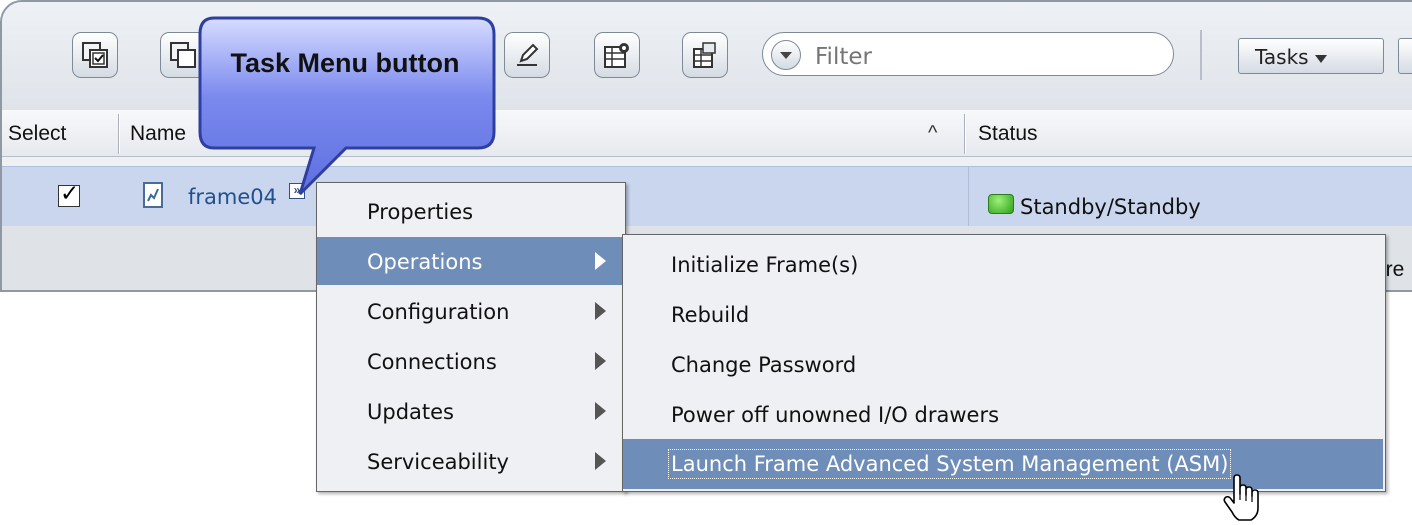 The height and width of the screenshot is (525, 1412). I want to click on menu-item-label: Updates, so click(410, 412).